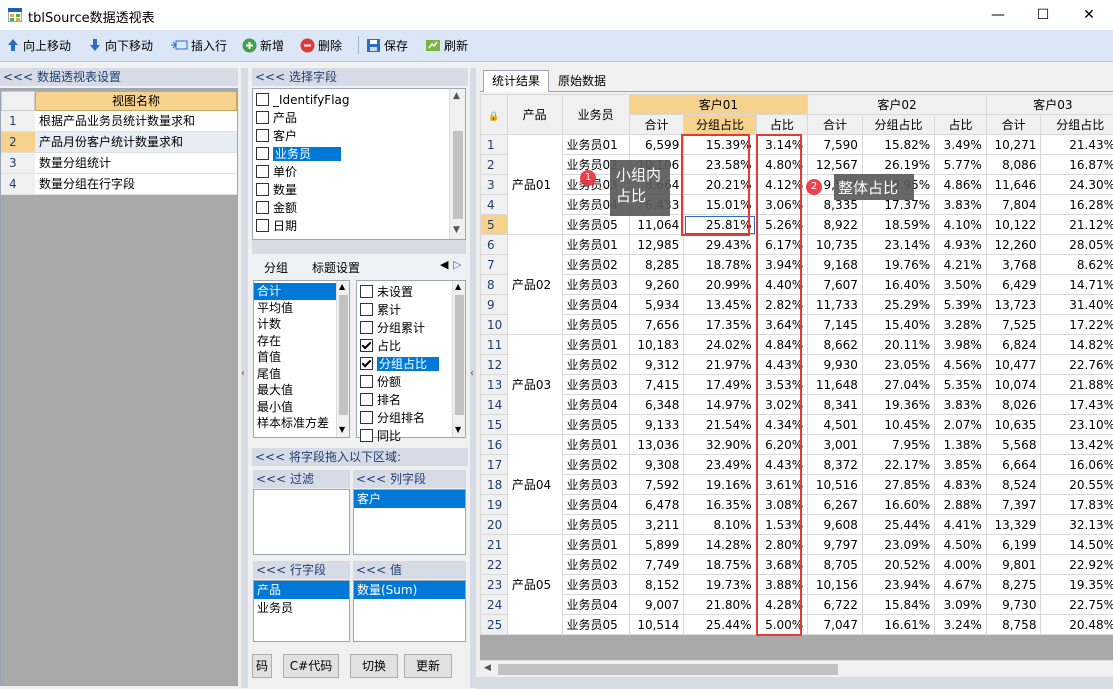 This screenshot has height=689, width=1113. Describe the element at coordinates (835, 244) in the screenshot. I see `value-cell: 10,735` at that location.